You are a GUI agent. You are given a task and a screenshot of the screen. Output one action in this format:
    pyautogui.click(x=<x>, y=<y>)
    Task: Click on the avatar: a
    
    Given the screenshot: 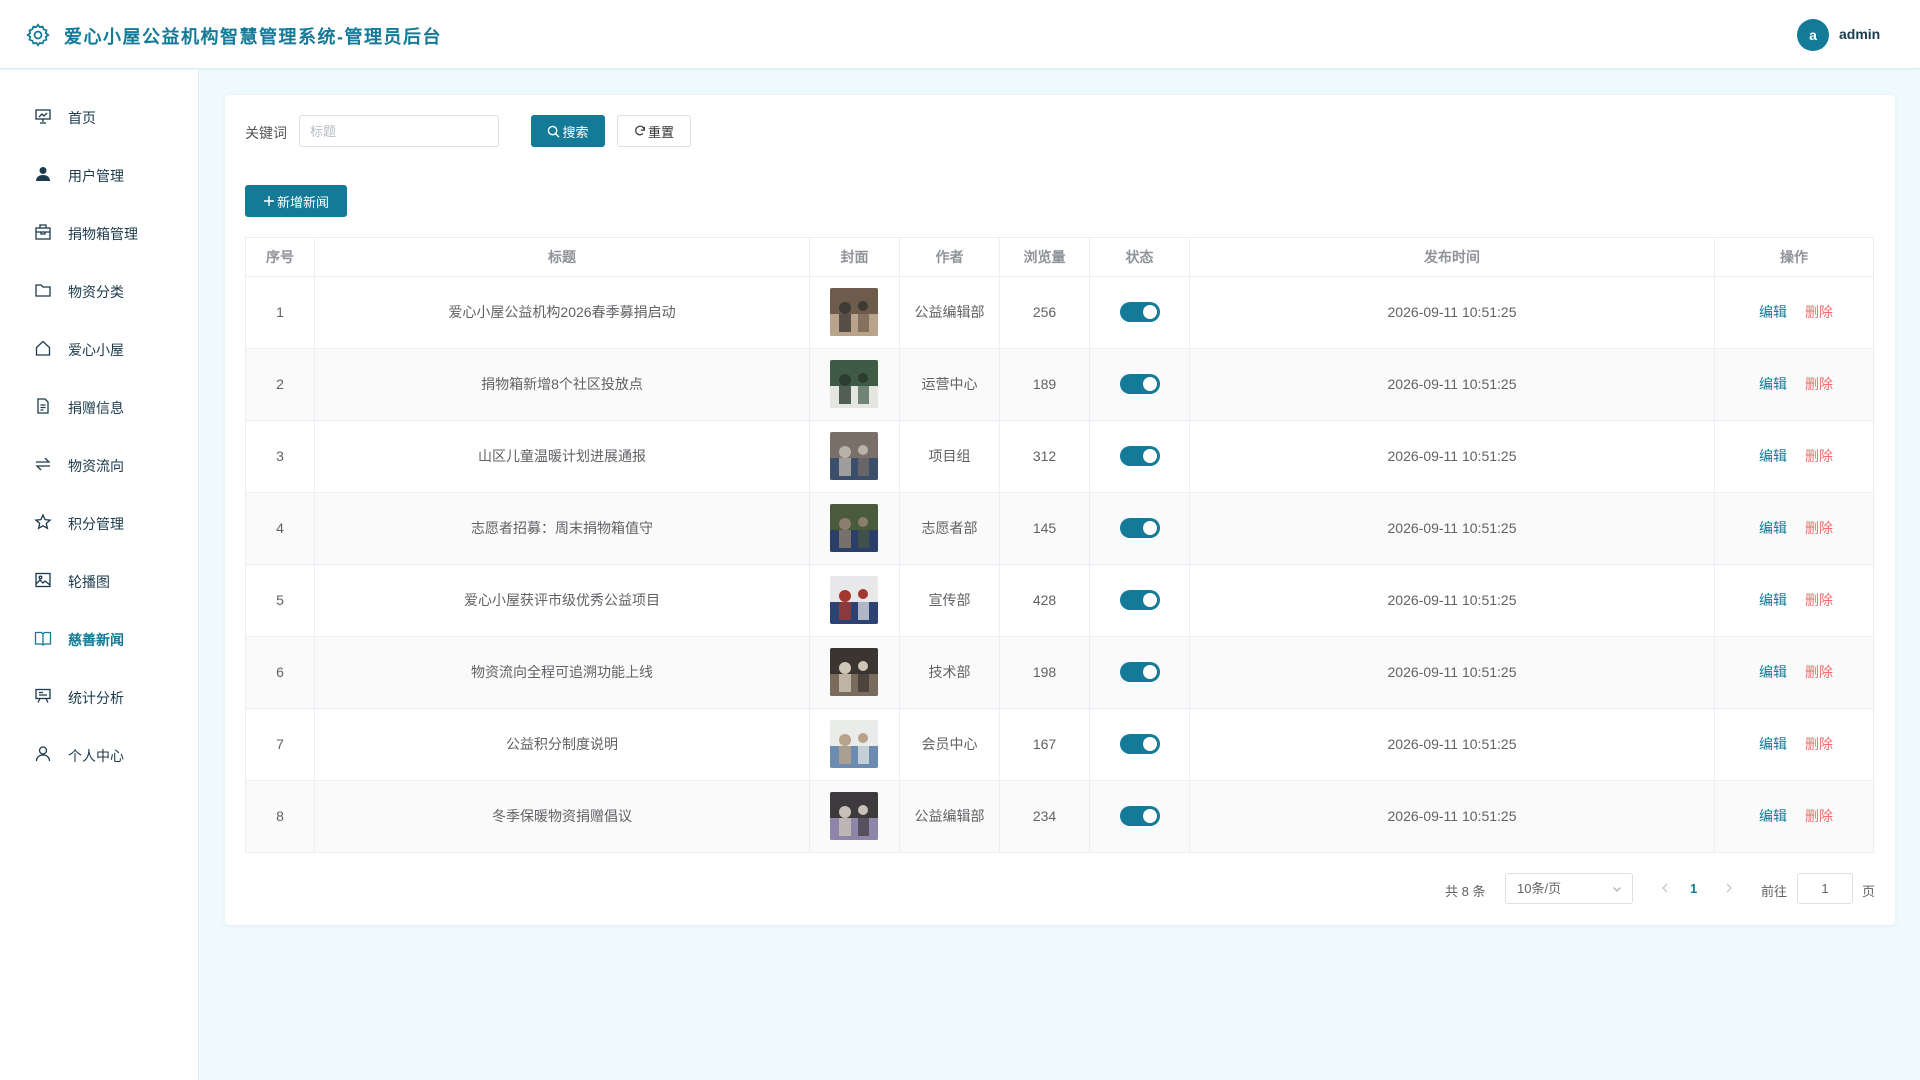 What is the action you would take?
    pyautogui.click(x=1813, y=35)
    